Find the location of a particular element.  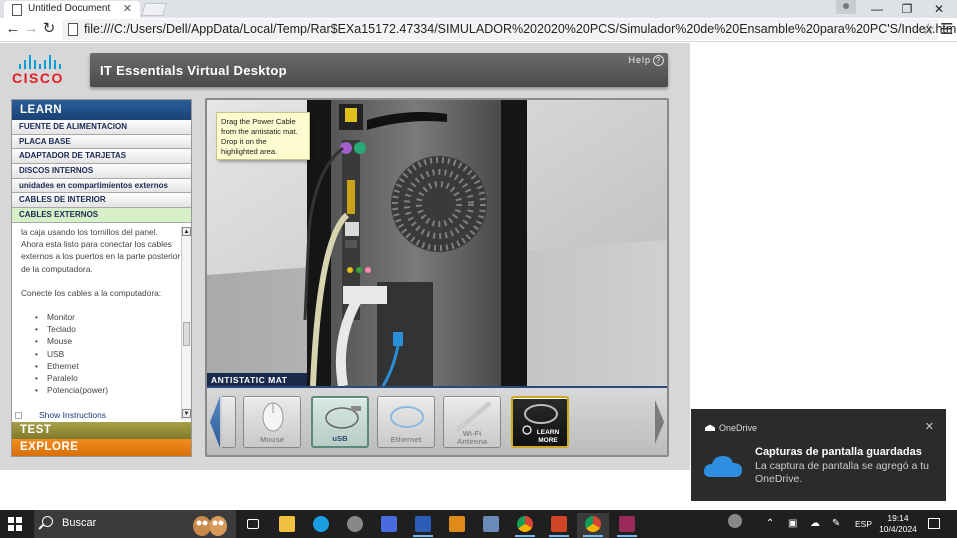

close-window-icon: ✕ is located at coordinates (939, 9).